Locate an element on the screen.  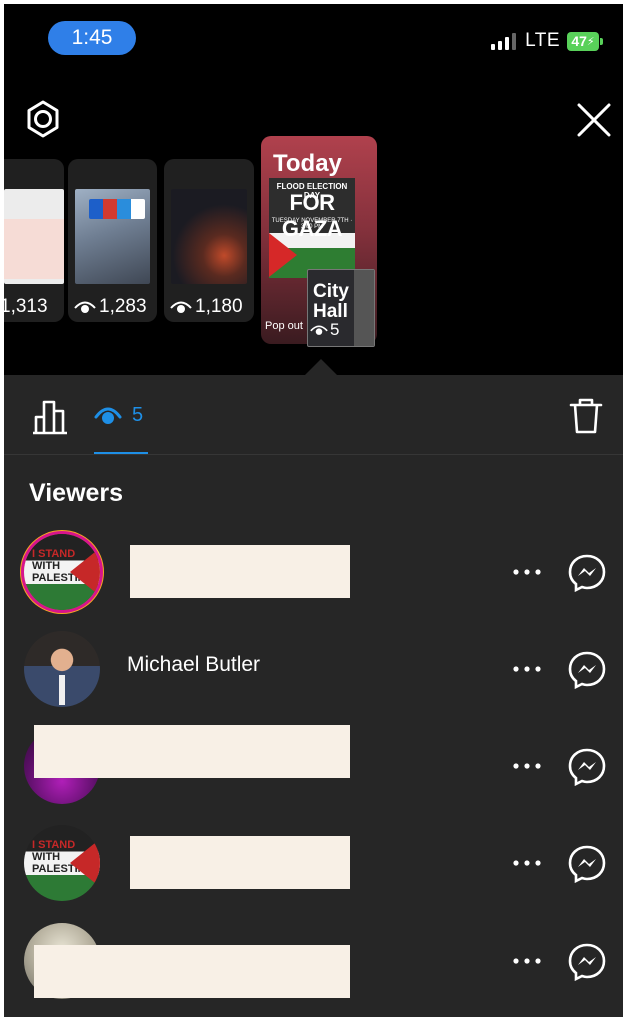
gear-icon is located at coordinates (43, 119).